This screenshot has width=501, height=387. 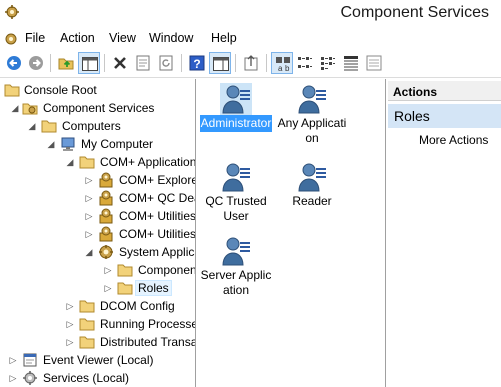 What do you see at coordinates (171, 38) in the screenshot?
I see `menu-window: Window` at bounding box center [171, 38].